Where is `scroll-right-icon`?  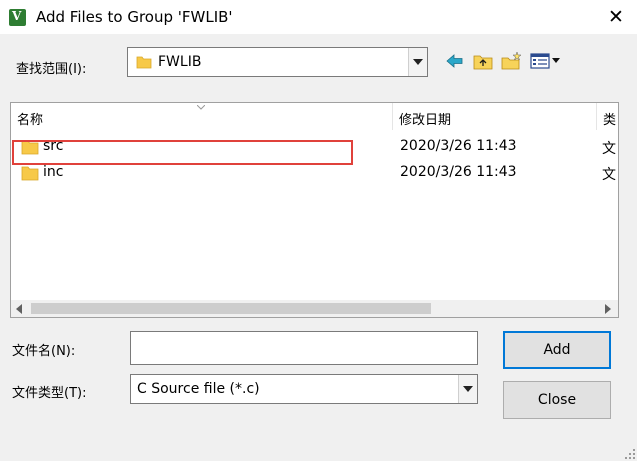
scroll-right-icon is located at coordinates (608, 309).